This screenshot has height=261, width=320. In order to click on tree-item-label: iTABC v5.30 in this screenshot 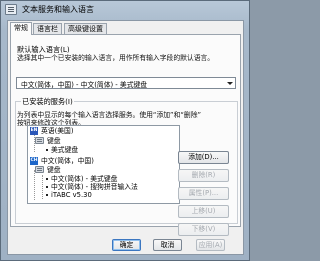, I will do `click(71, 195)`.